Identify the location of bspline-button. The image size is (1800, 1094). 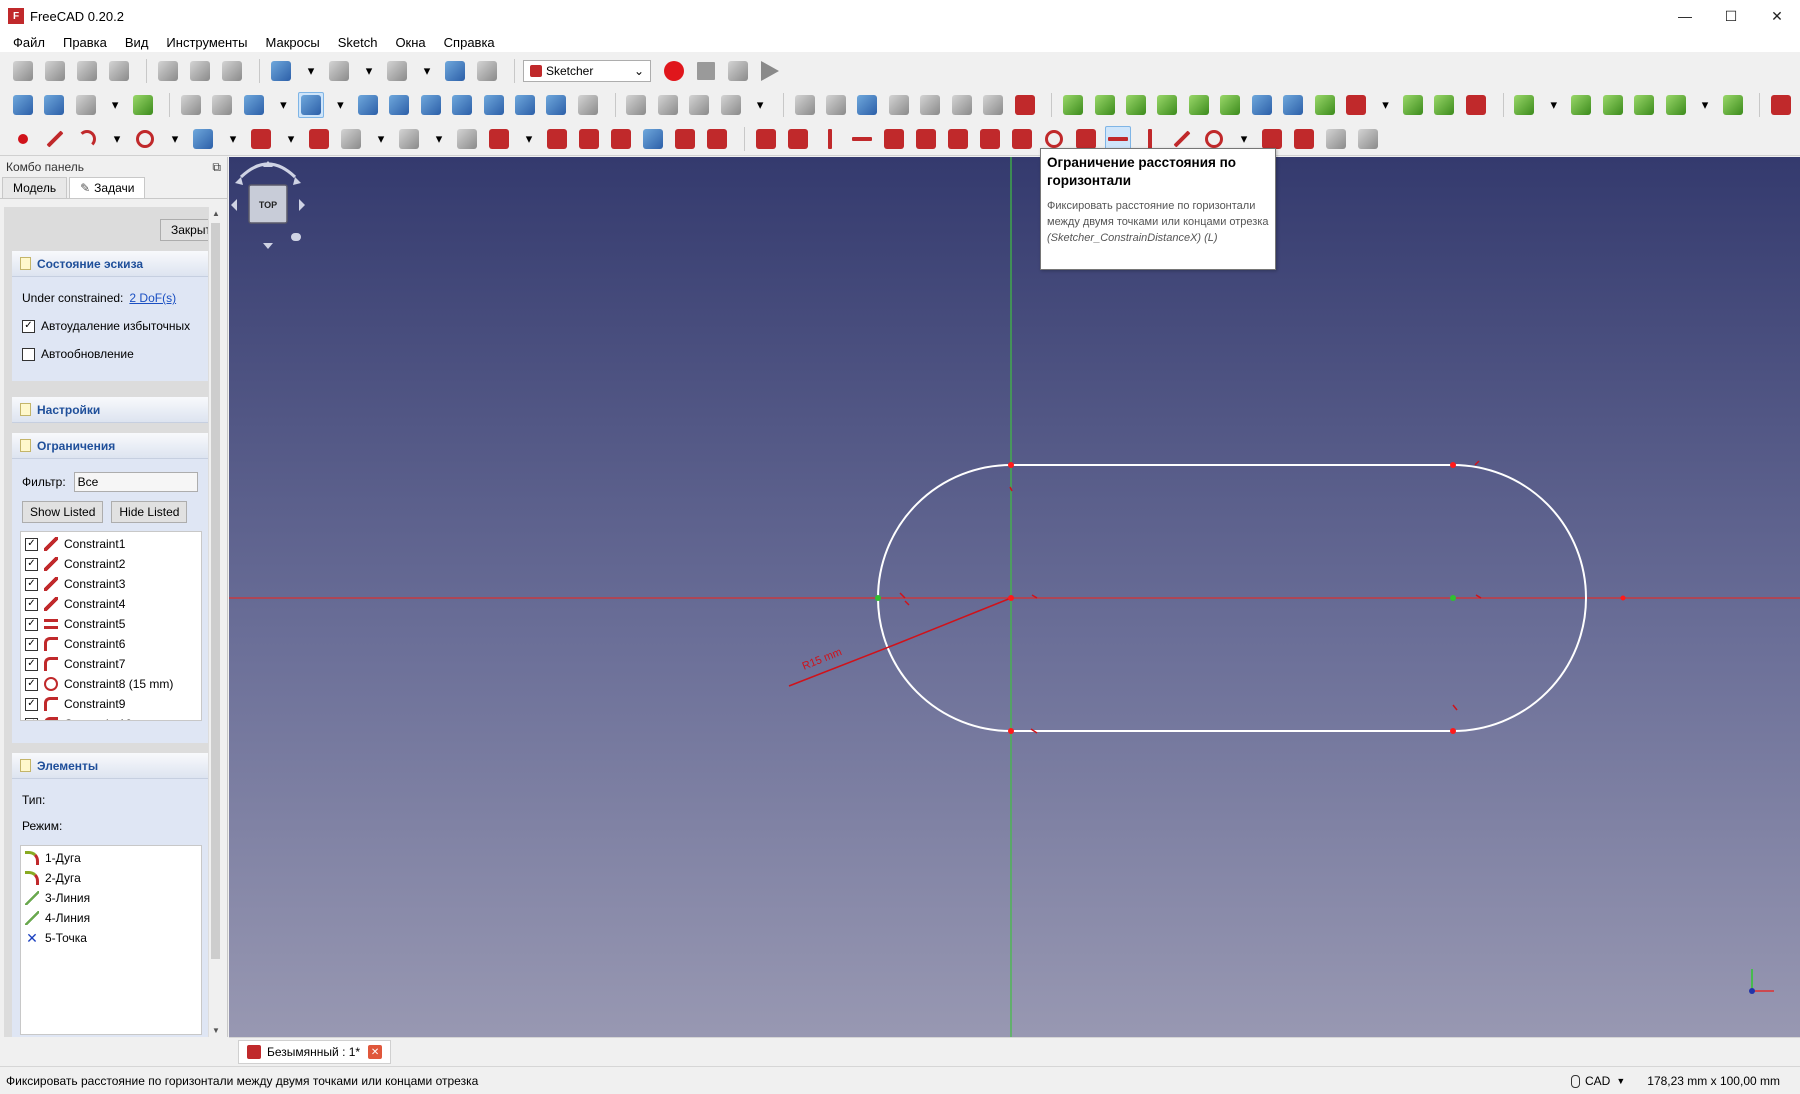
(1524, 105).